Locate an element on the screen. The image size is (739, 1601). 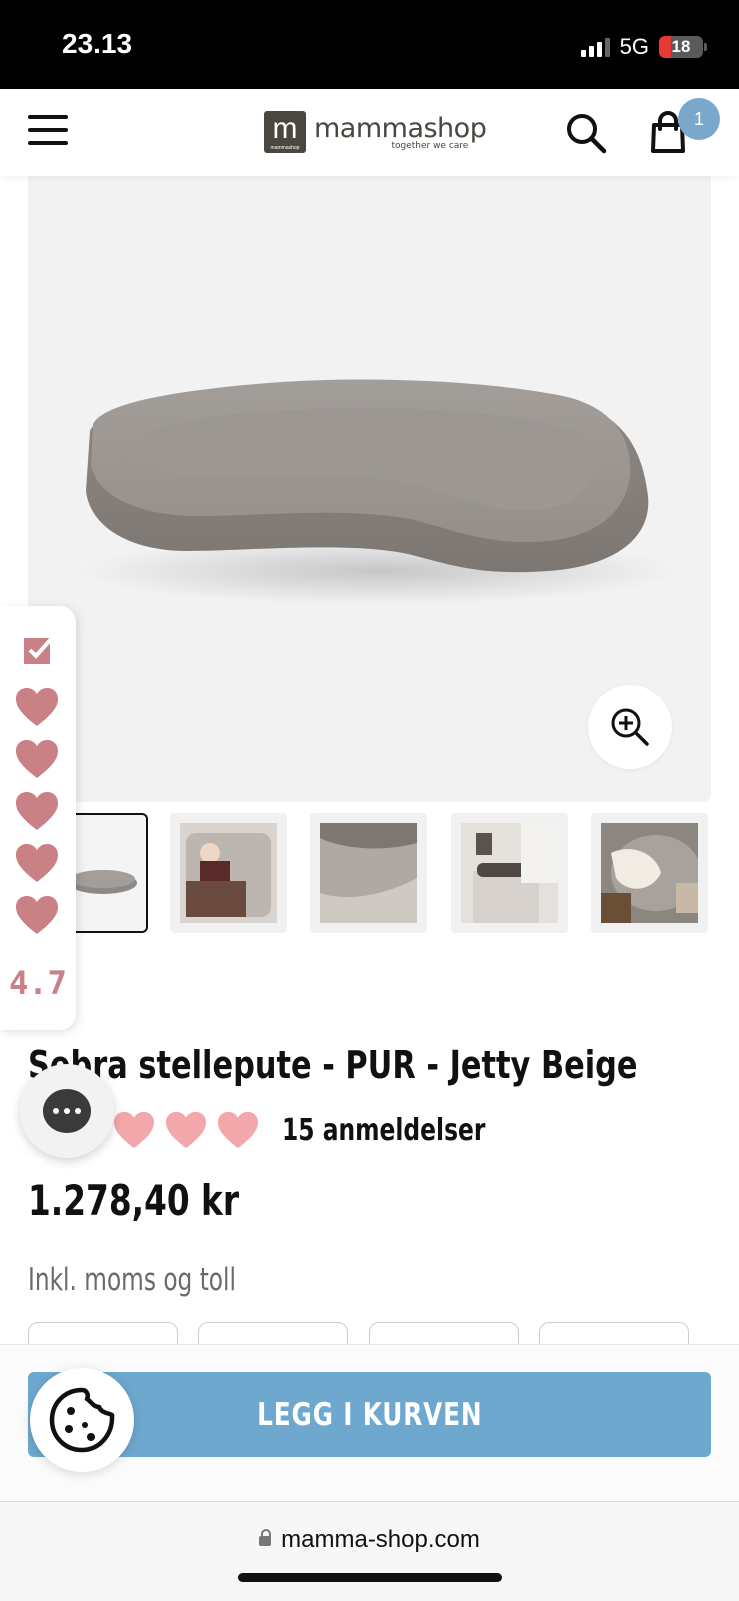
signal-icon is located at coordinates (595, 47).